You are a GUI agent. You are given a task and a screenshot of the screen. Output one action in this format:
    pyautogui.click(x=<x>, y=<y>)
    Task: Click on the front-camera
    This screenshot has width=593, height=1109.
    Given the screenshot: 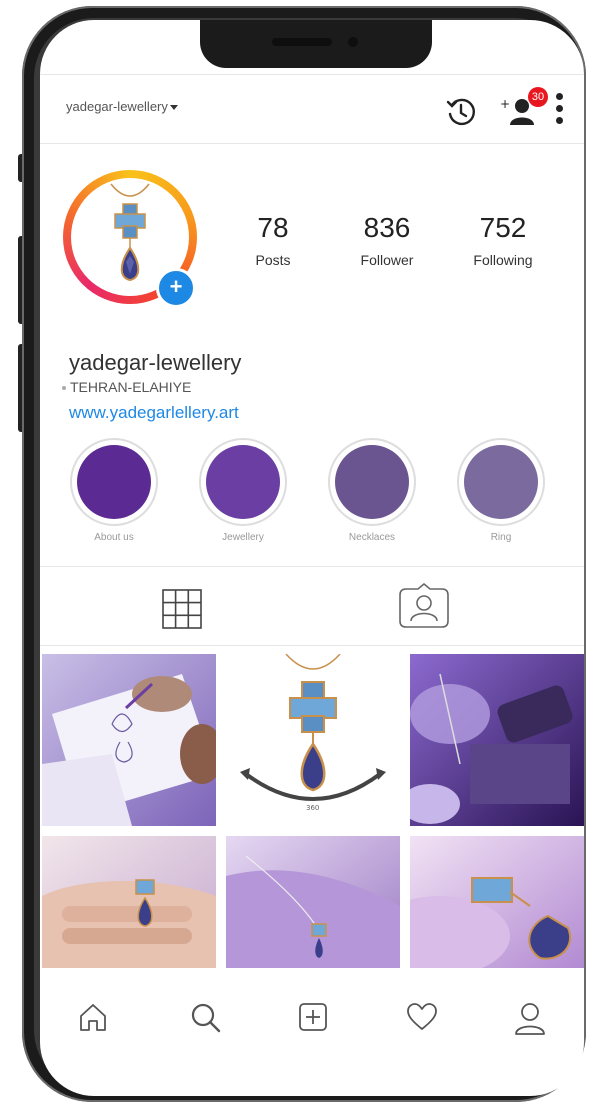 What is the action you would take?
    pyautogui.click(x=353, y=42)
    